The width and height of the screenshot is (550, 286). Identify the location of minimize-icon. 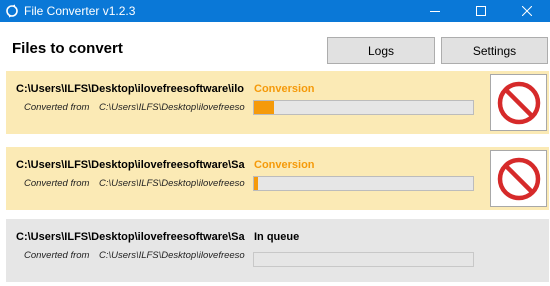
(435, 11).